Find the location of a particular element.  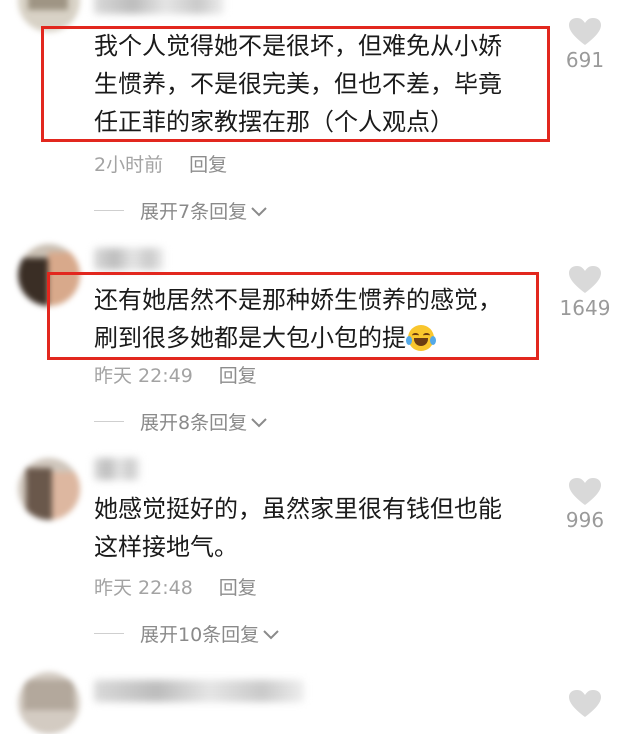

comment-text: 她感觉挺好的，虽然家里很有钱但也能 这样接地气。 is located at coordinates (298, 528).